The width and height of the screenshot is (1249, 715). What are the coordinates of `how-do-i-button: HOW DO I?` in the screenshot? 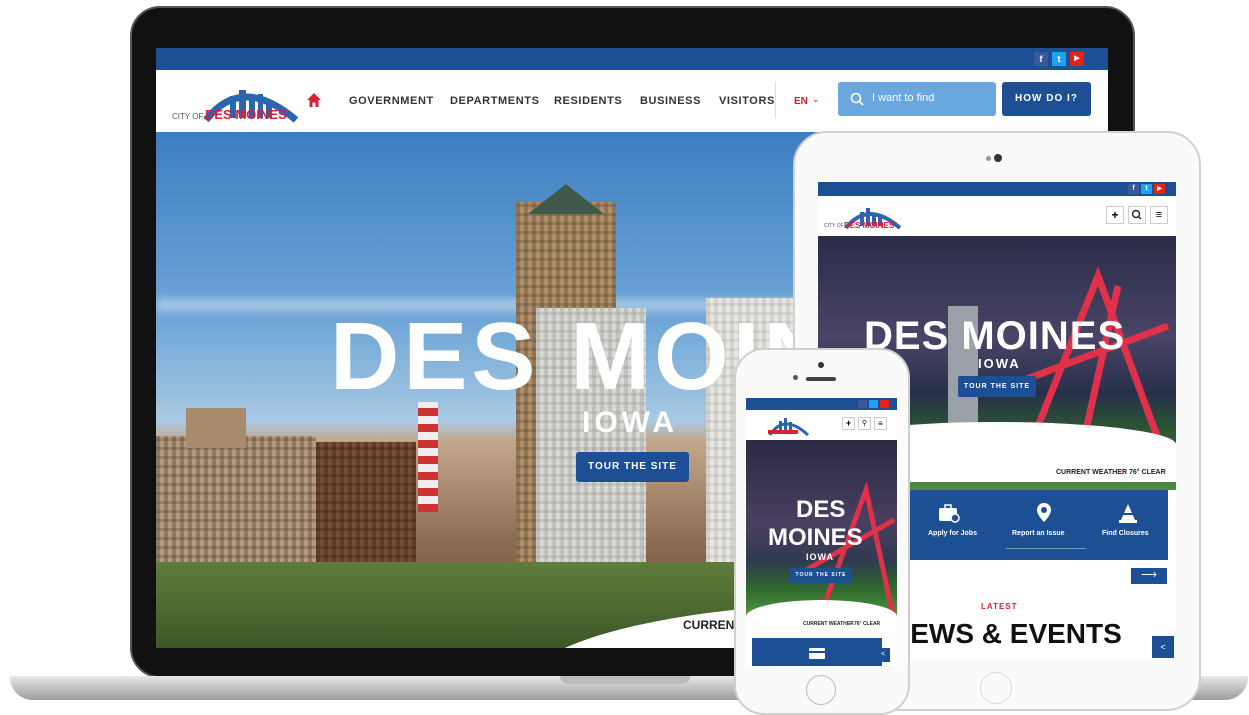 It's located at (1046, 99).